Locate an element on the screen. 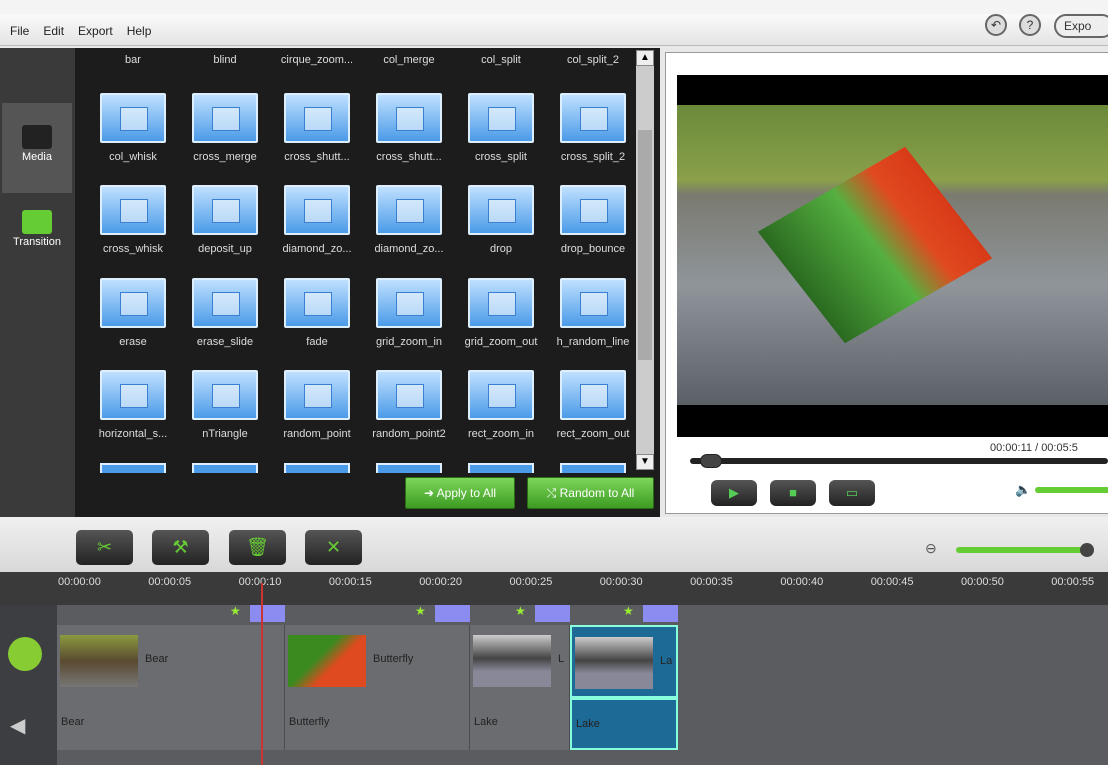 The width and height of the screenshot is (1108, 765). menu-file: File is located at coordinates (19, 31).